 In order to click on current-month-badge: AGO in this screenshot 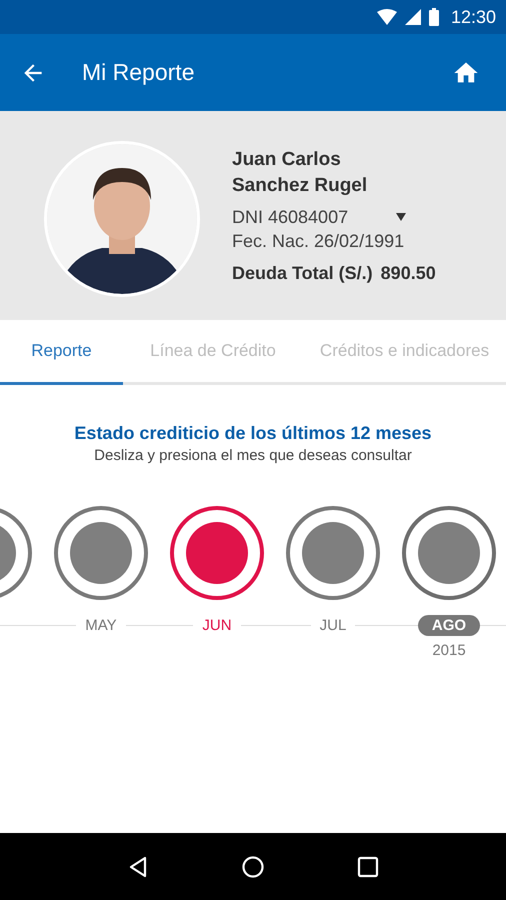, I will do `click(449, 625)`.